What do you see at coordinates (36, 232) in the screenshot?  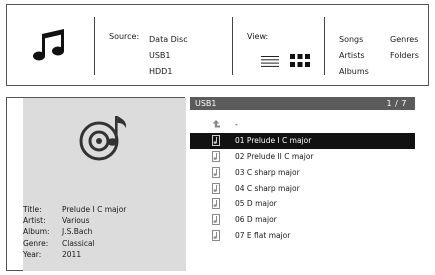 I see `meta-key: Album:` at bounding box center [36, 232].